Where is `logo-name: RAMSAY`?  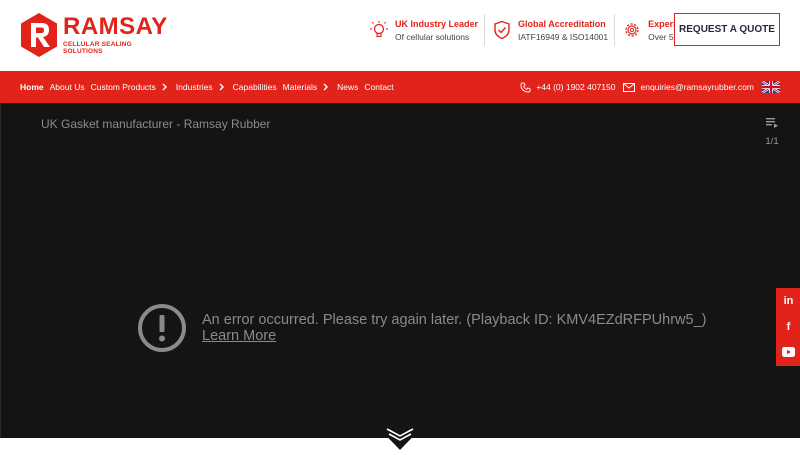 logo-name: RAMSAY is located at coordinates (115, 26).